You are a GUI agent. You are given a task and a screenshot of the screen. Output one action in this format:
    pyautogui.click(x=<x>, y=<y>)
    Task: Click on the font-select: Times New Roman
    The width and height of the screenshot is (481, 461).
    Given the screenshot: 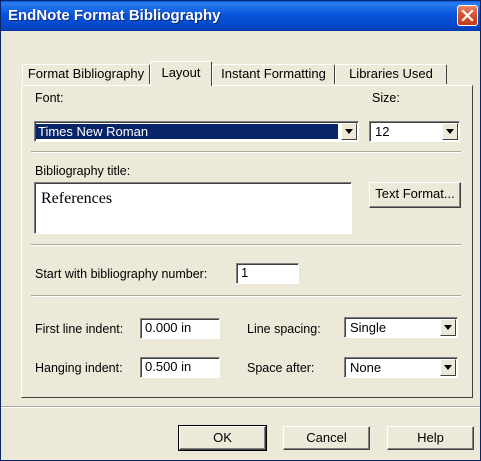 What is the action you would take?
    pyautogui.click(x=196, y=131)
    